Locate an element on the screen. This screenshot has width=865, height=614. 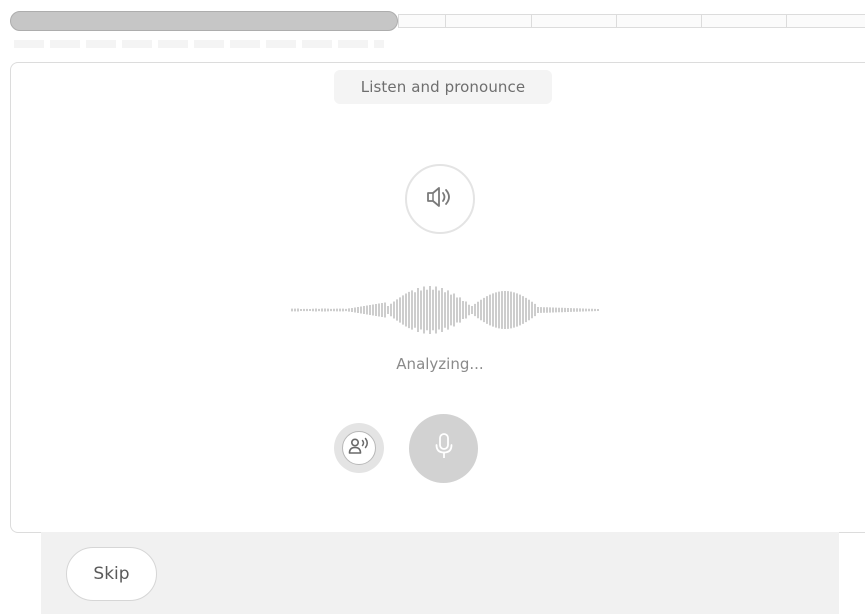
voice-model-button is located at coordinates (359, 448).